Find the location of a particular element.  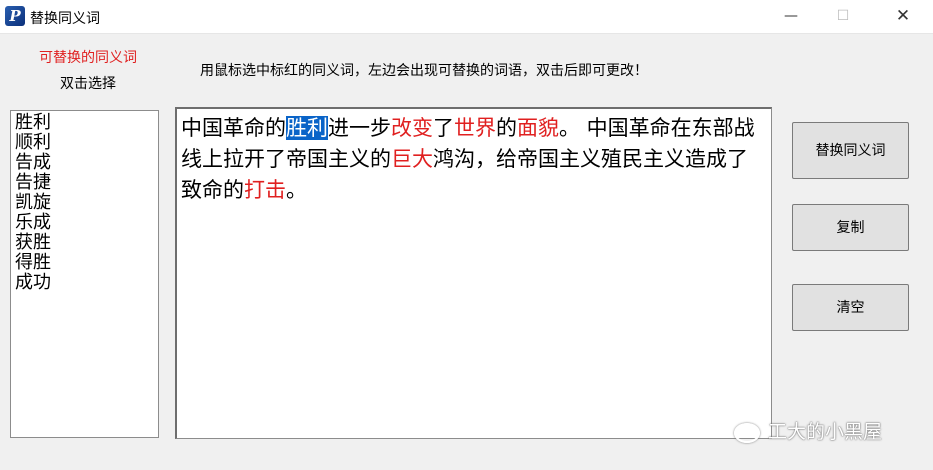

app-icon: P is located at coordinates (15, 16).